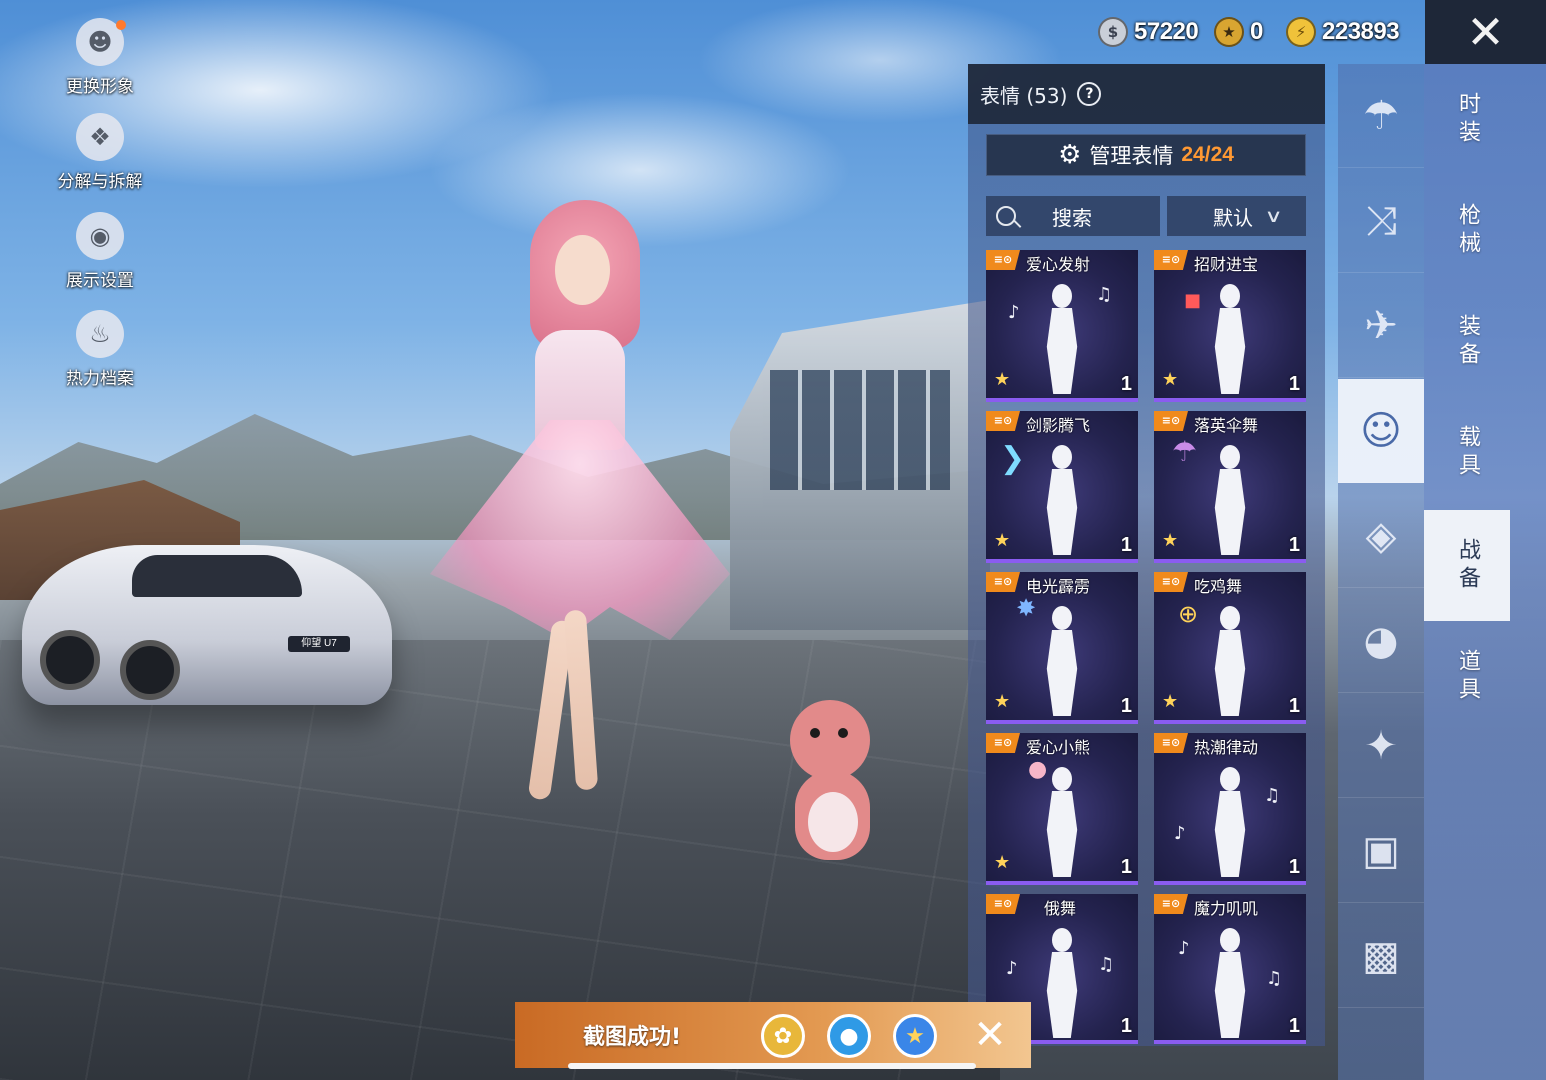  I want to click on pet-mascot, so click(830, 780).